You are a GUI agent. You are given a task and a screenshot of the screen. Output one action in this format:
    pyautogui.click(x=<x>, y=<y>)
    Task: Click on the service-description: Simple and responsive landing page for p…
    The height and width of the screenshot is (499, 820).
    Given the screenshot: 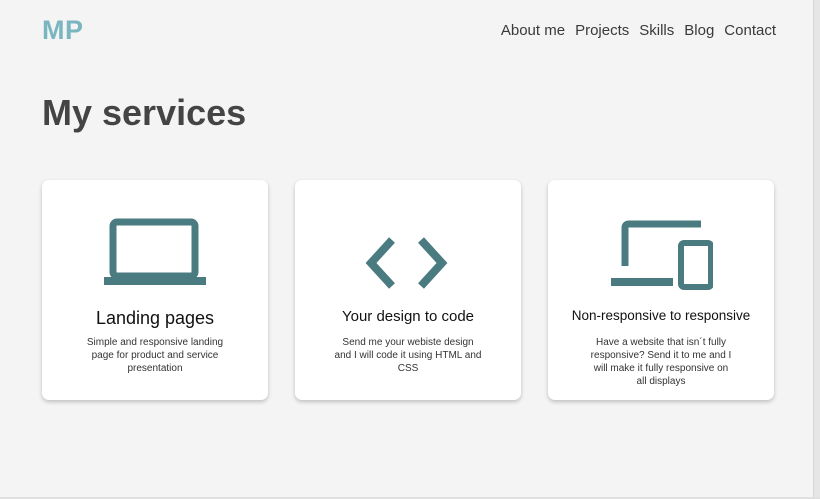 What is the action you would take?
    pyautogui.click(x=155, y=355)
    